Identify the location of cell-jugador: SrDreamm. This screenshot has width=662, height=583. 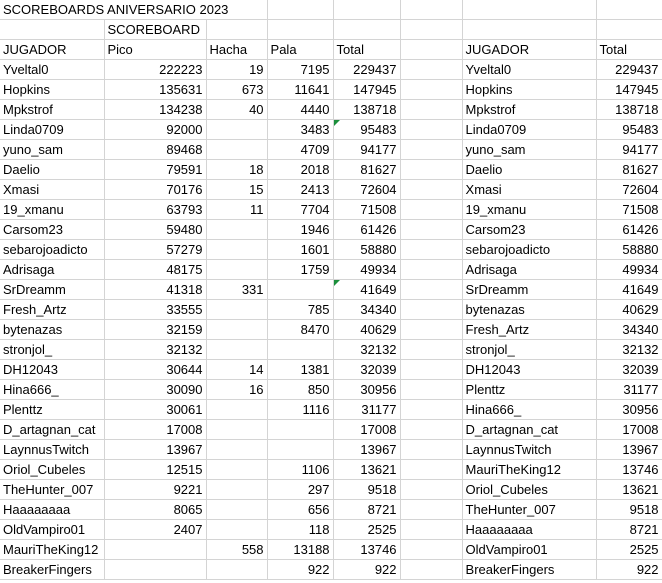
(52, 289).